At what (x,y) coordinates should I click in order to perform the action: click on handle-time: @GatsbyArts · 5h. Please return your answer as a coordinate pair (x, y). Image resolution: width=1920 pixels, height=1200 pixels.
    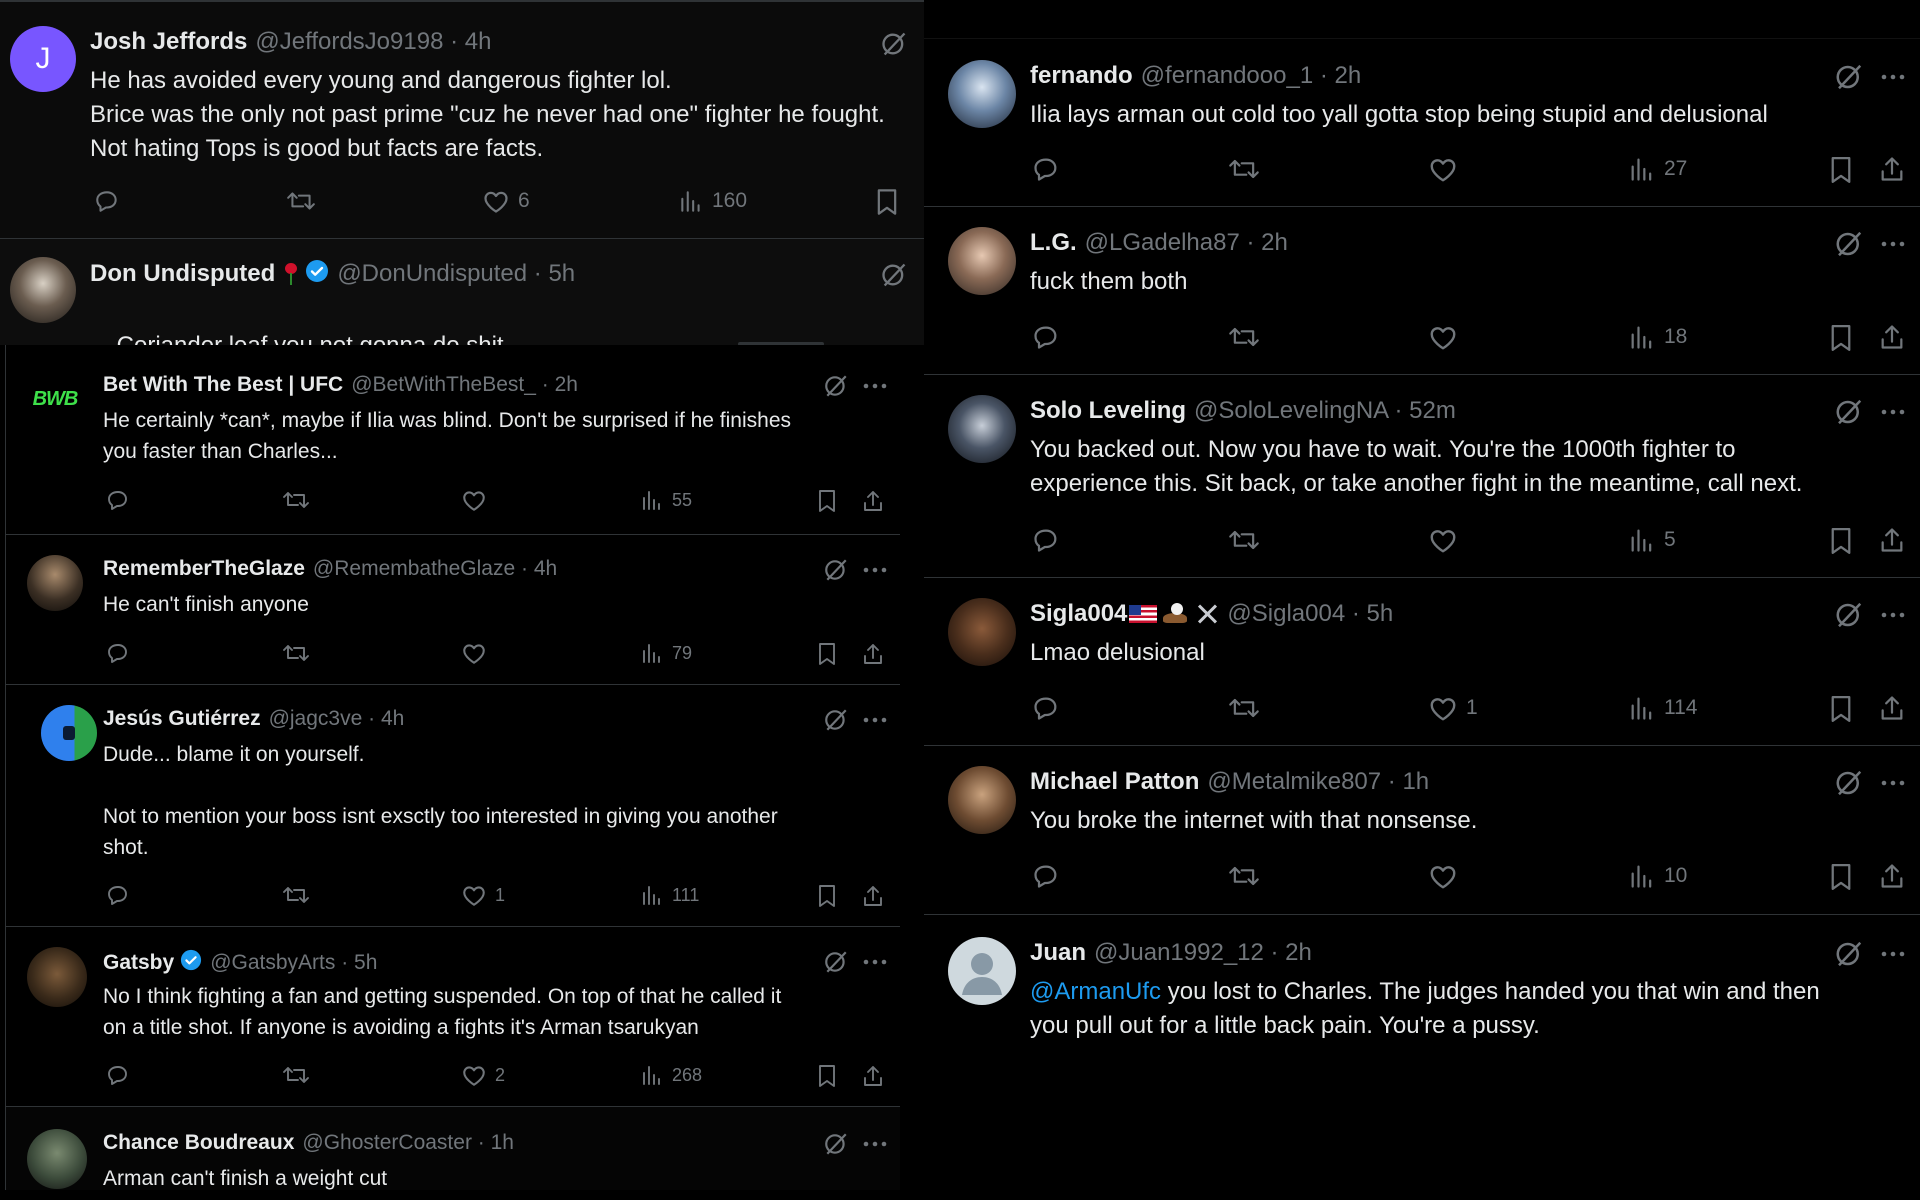
    Looking at the image, I should click on (293, 963).